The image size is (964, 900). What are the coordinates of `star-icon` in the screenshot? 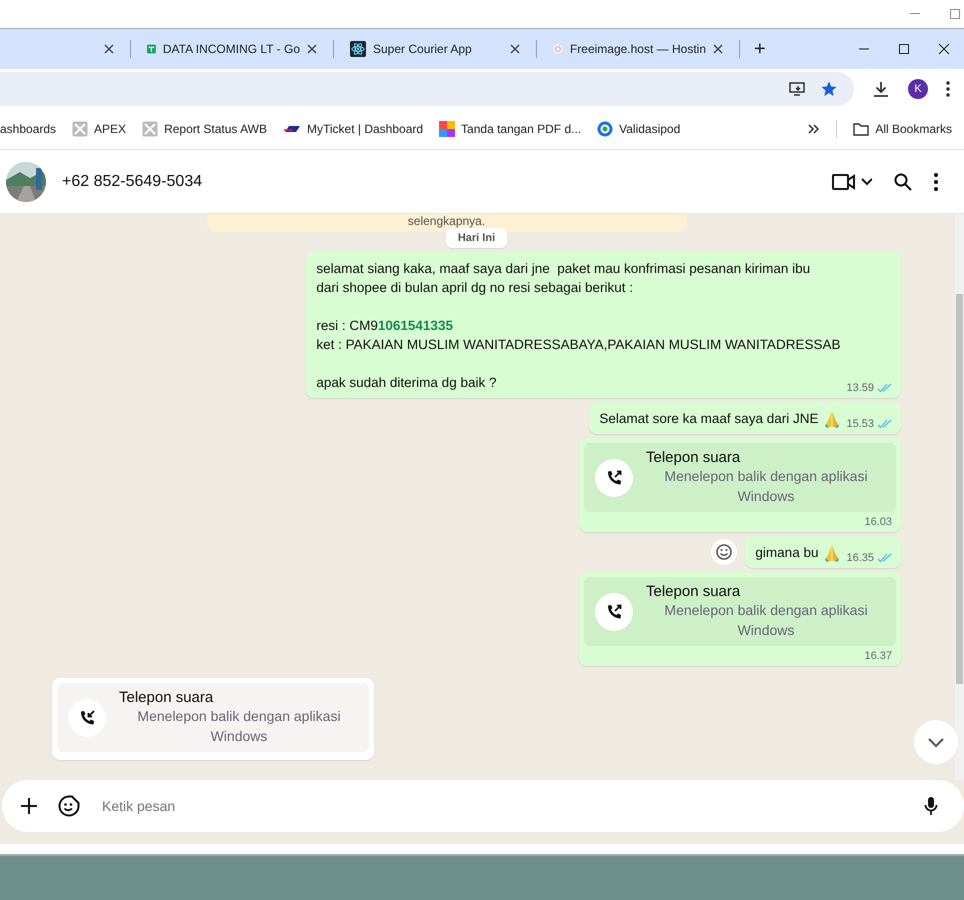 It's located at (829, 89).